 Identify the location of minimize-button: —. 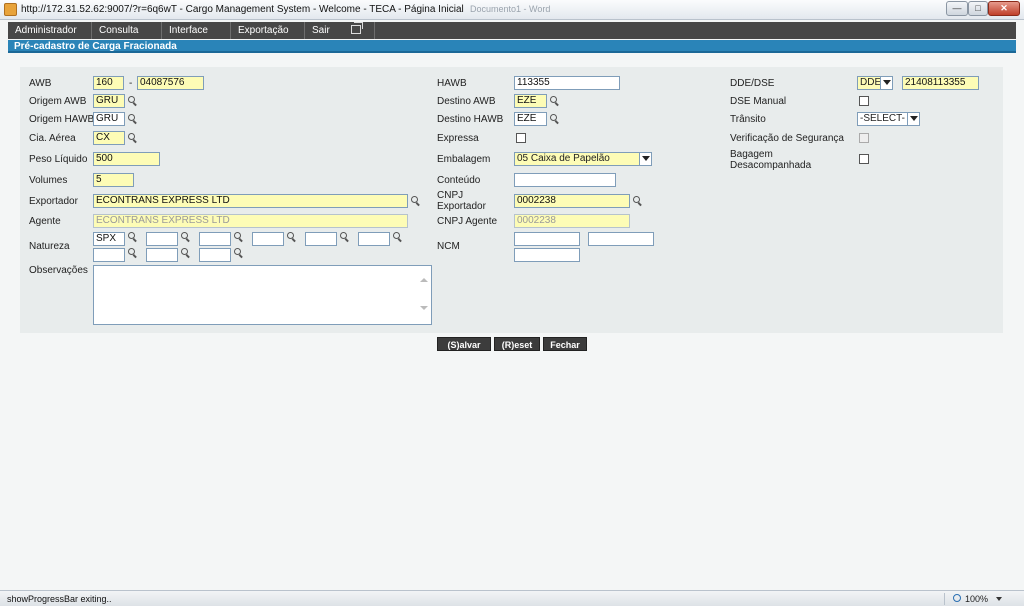
(957, 8).